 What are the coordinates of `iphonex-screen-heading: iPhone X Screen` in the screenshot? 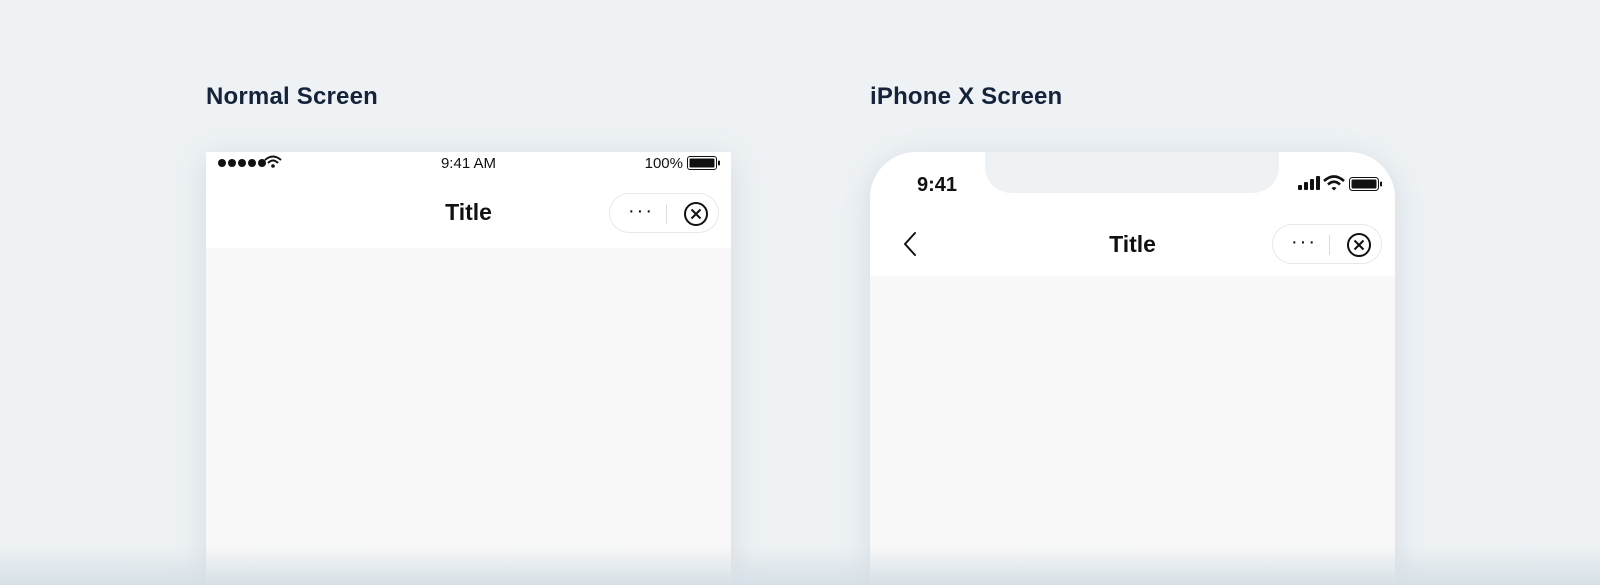 It's located at (966, 96).